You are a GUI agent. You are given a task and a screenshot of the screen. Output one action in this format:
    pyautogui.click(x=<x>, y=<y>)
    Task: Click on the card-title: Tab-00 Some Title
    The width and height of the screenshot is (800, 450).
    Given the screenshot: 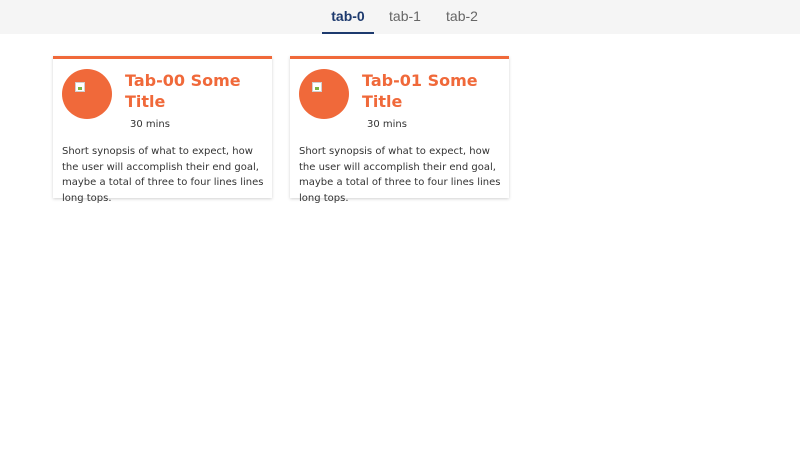 What is the action you would take?
    pyautogui.click(x=183, y=91)
    